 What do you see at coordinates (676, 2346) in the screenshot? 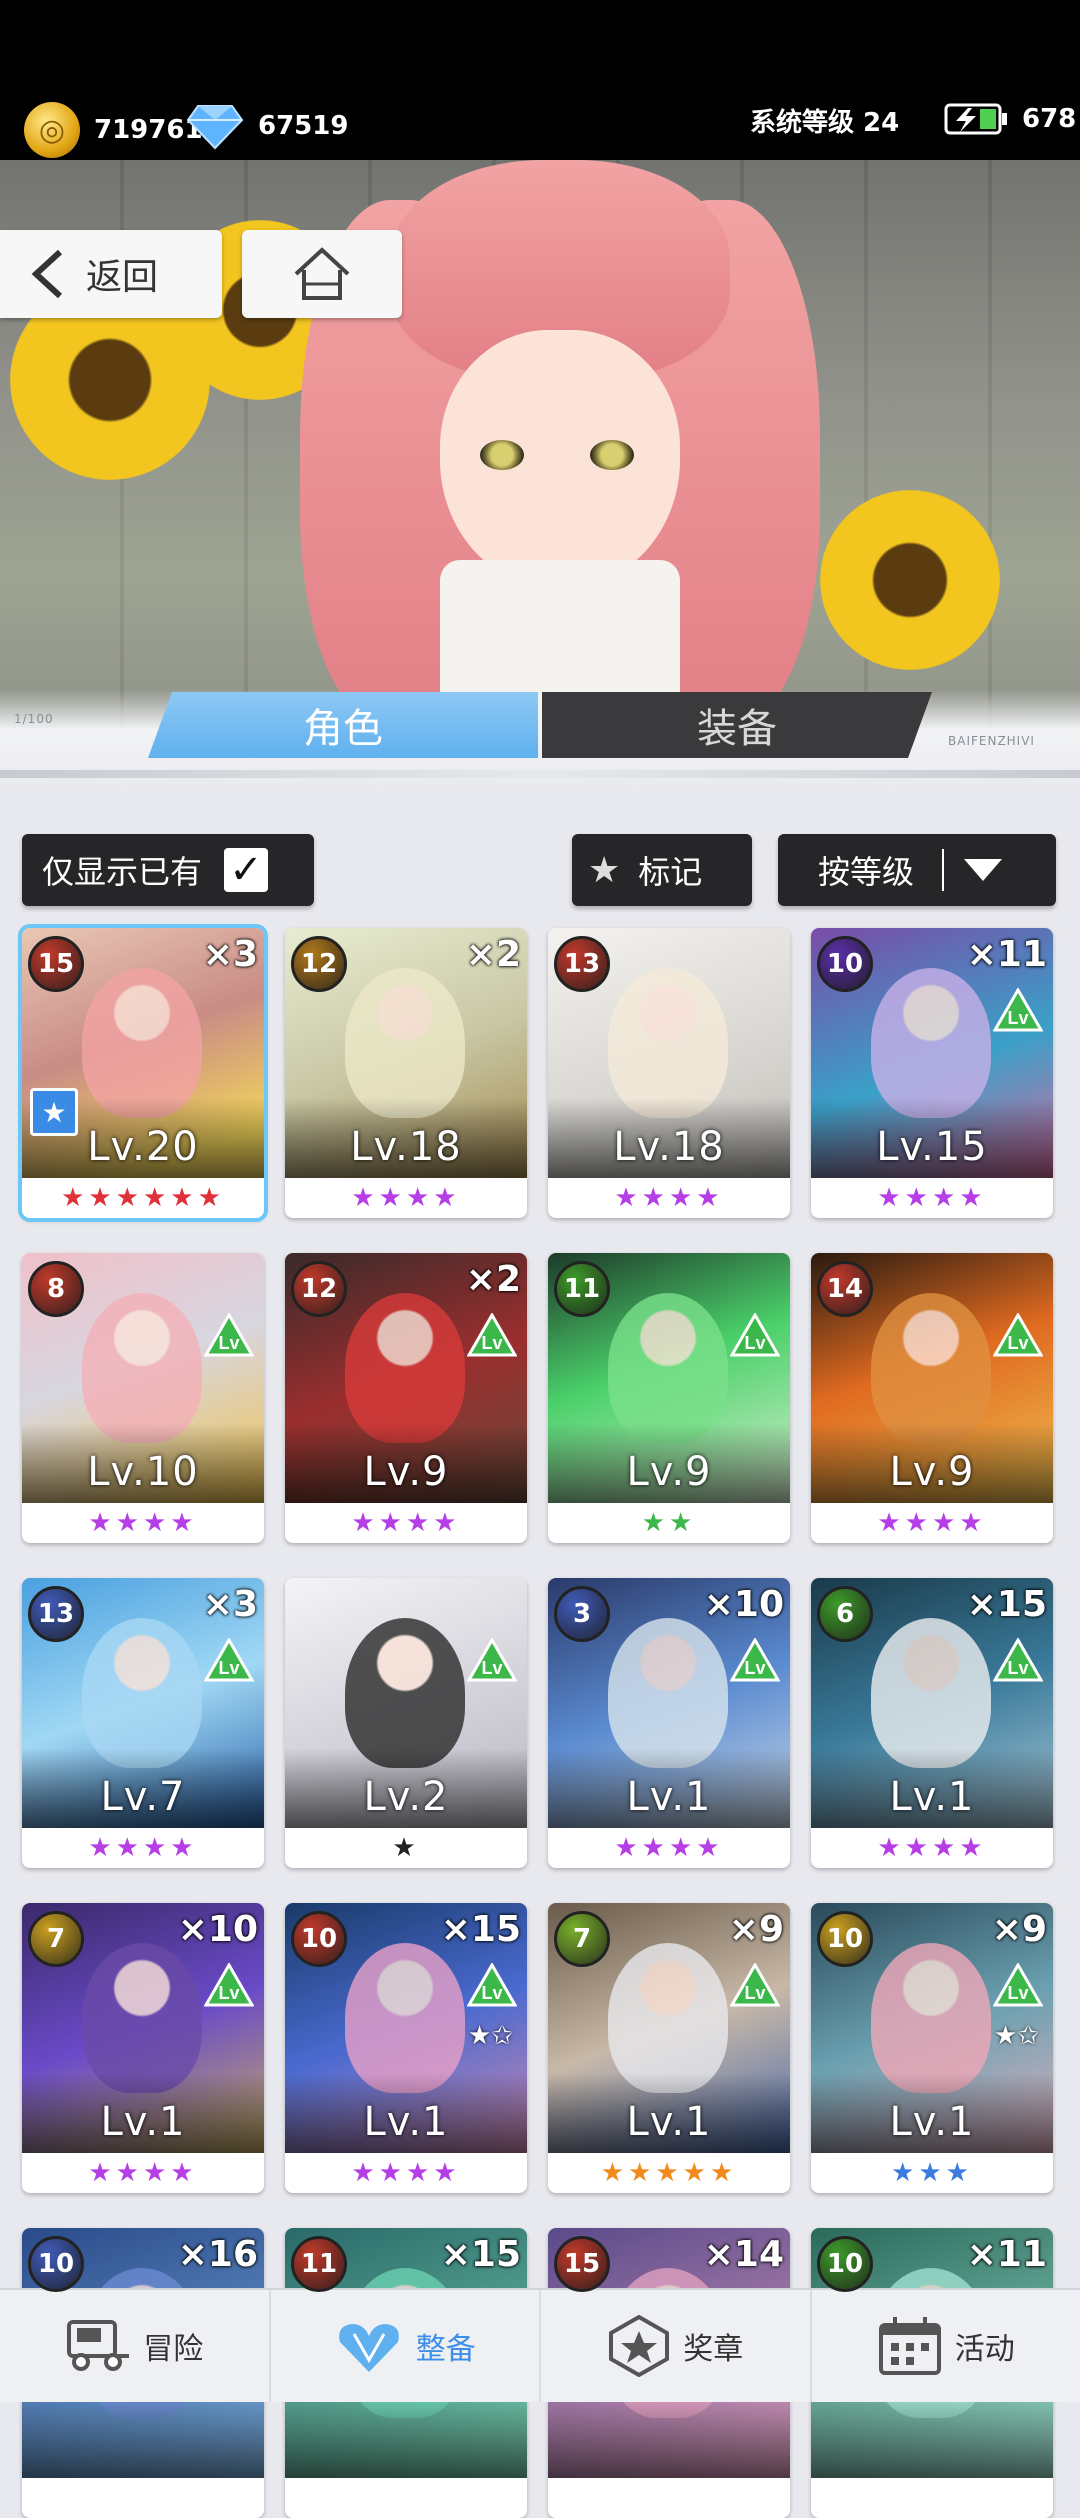
I see `nav-medal: 奖章` at bounding box center [676, 2346].